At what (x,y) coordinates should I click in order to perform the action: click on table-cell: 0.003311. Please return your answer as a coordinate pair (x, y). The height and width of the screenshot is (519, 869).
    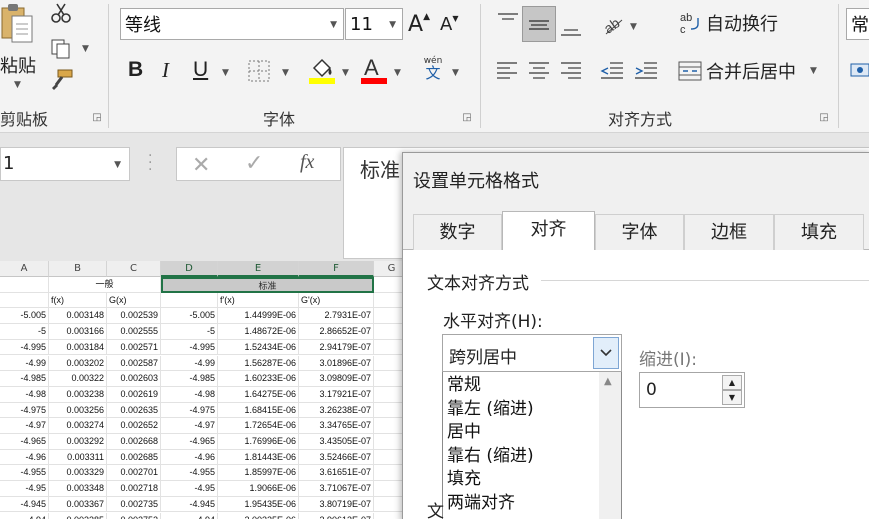
    Looking at the image, I should click on (78, 457).